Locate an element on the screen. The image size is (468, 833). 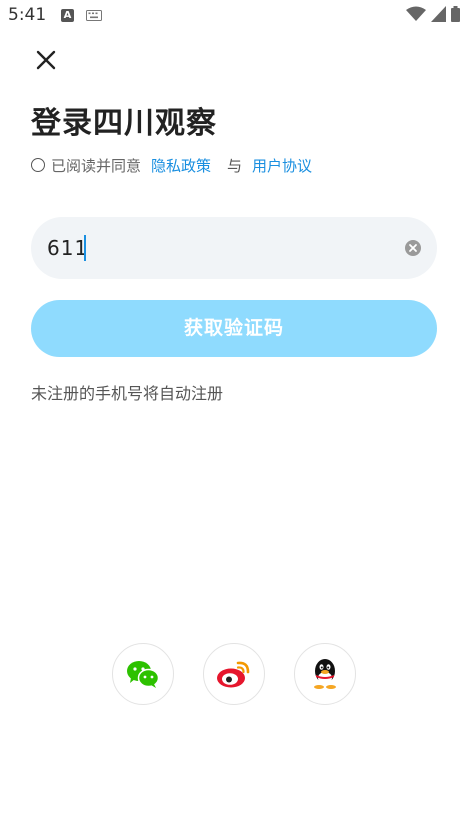
status-bar: 5:41 A is located at coordinates (234, 16).